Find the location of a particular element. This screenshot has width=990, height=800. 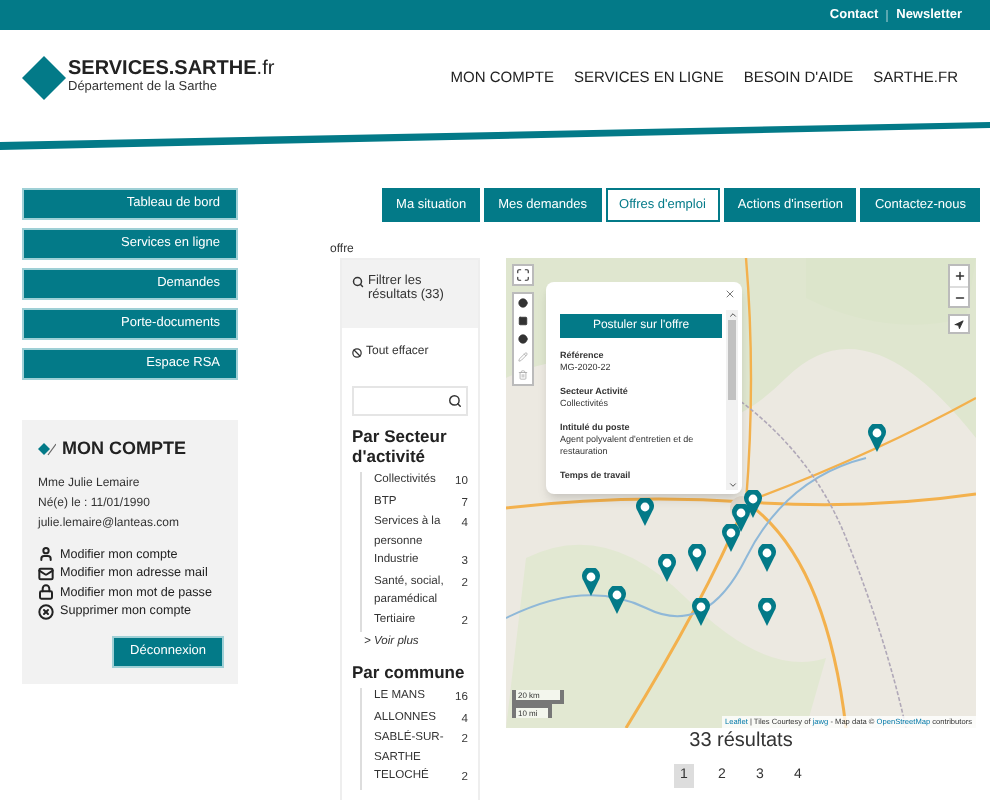

fullscreen-icon is located at coordinates (523, 275).